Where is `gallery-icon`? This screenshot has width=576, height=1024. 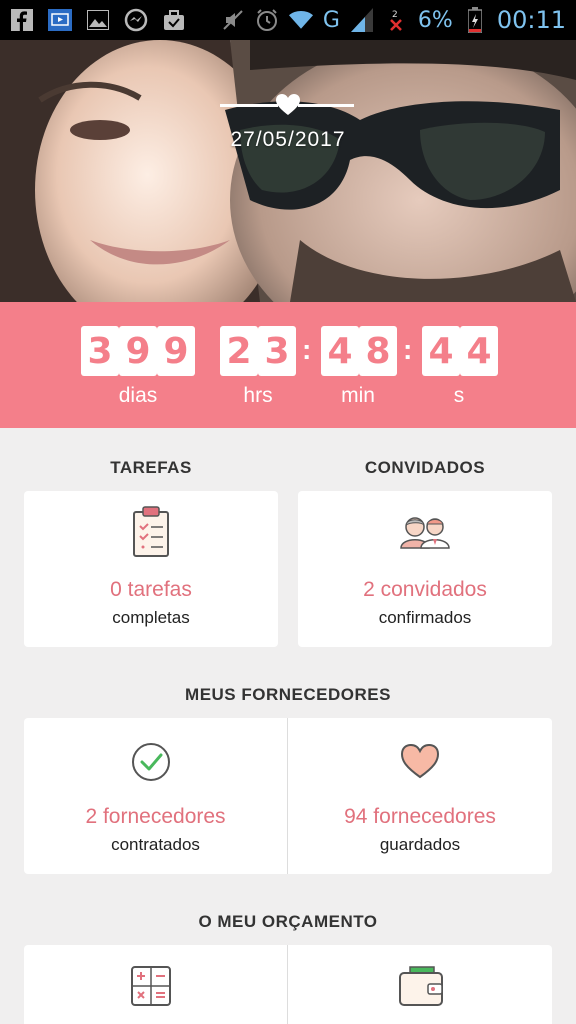
gallery-icon is located at coordinates (98, 20).